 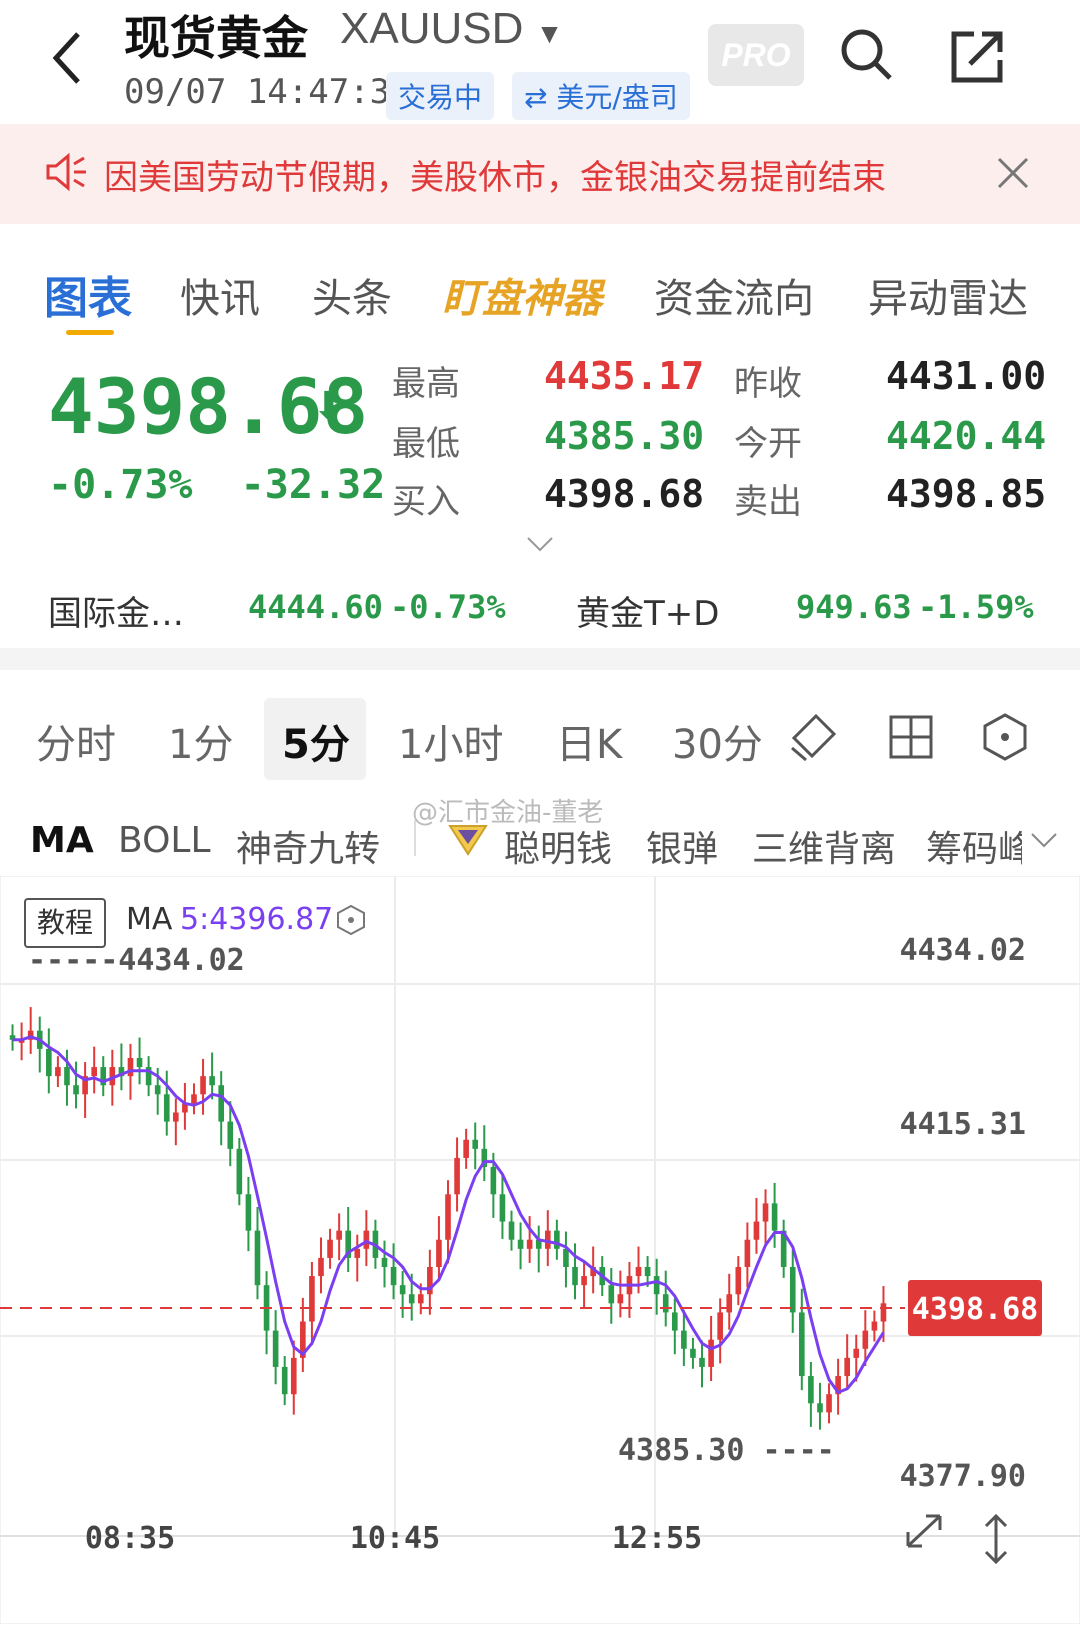 I want to click on close-icon, so click(x=1013, y=175).